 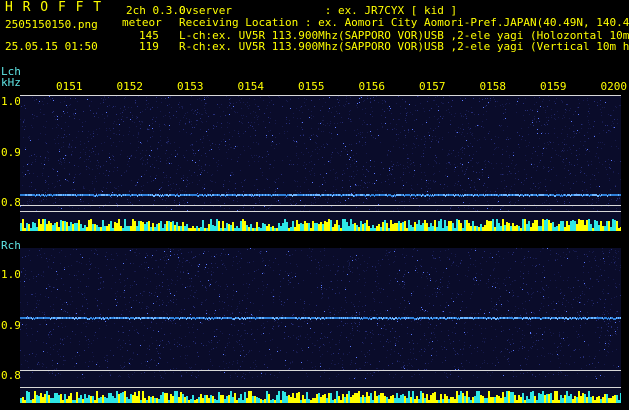 What do you see at coordinates (51, 24) in the screenshot?
I see `file-name: 2505150150.png` at bounding box center [51, 24].